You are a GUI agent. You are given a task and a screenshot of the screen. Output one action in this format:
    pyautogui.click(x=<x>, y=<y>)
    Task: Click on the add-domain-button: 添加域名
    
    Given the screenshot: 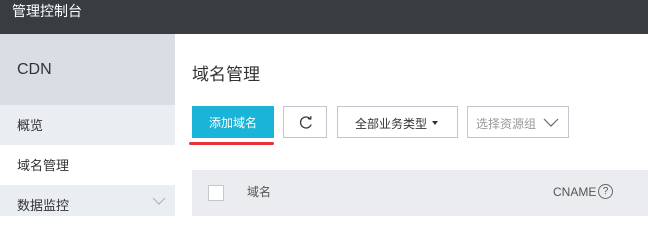 What is the action you would take?
    pyautogui.click(x=233, y=122)
    